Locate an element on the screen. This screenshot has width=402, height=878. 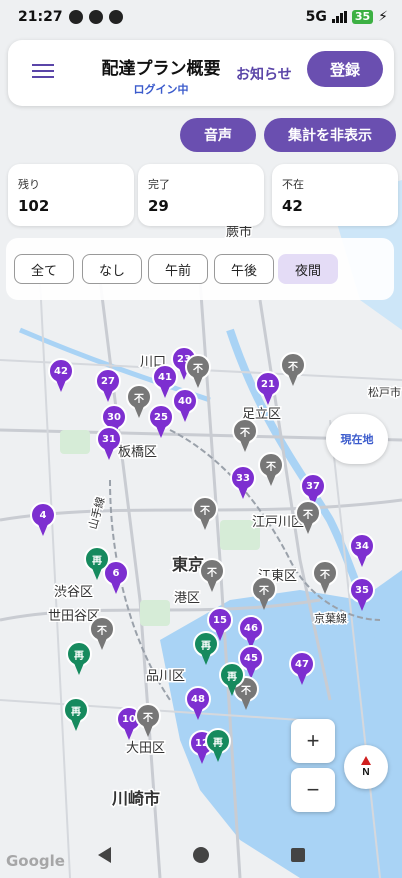
home-icon is located at coordinates (200, 855).